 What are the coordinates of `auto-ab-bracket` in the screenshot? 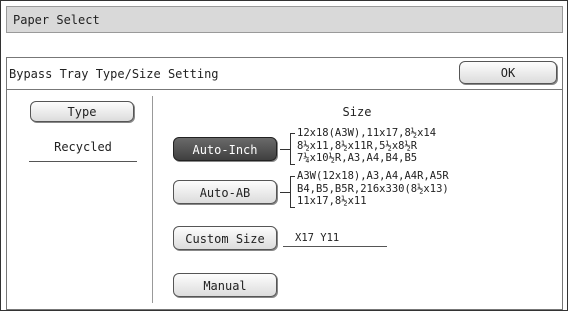 It's located at (292, 192).